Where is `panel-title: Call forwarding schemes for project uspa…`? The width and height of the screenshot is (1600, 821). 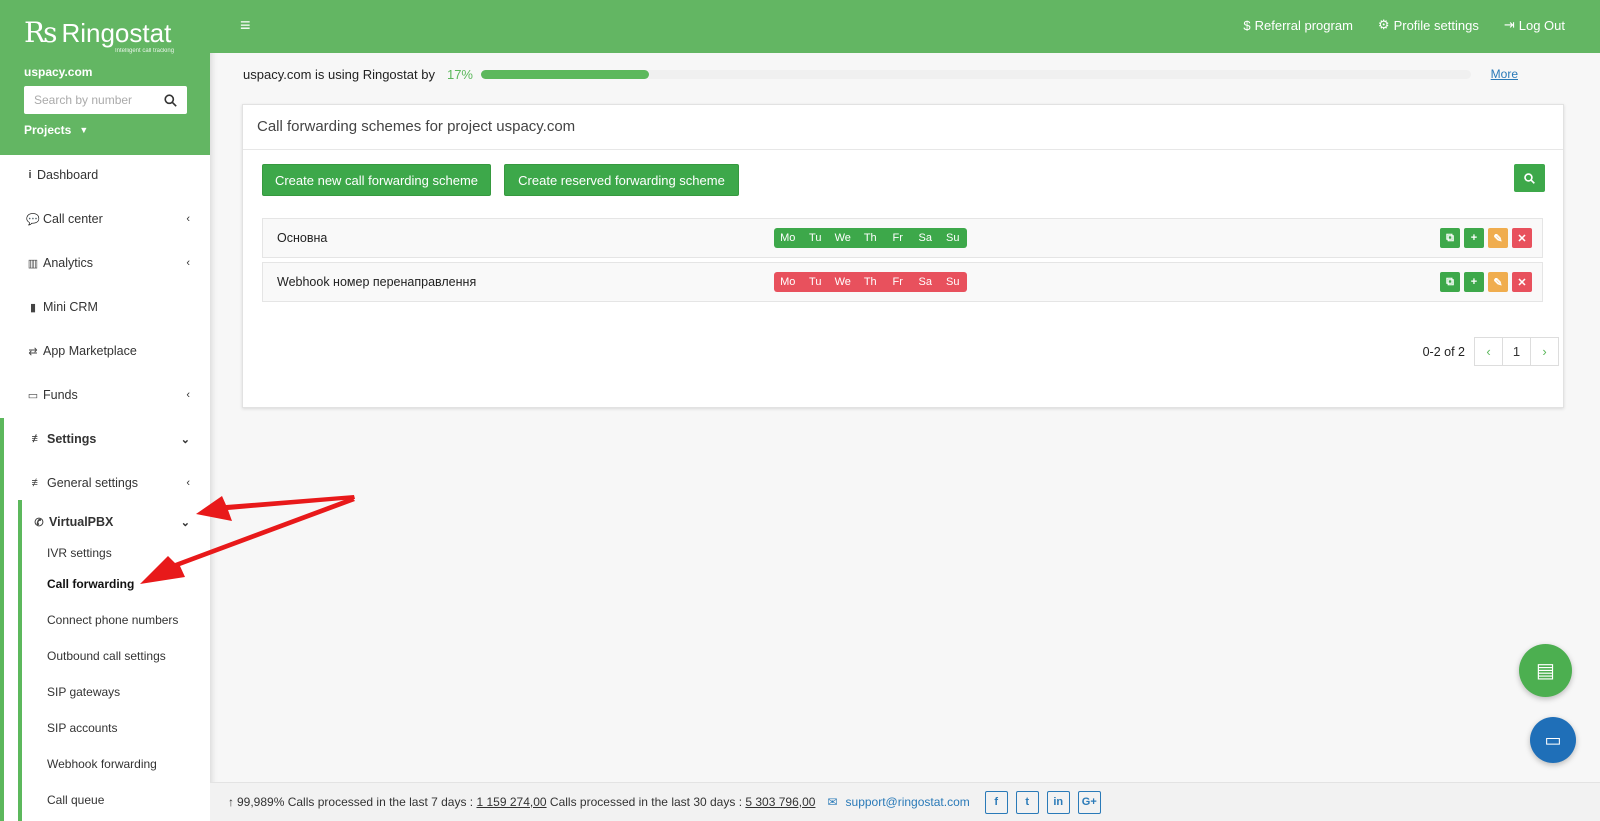
panel-title: Call forwarding schemes for project uspa… is located at coordinates (903, 127).